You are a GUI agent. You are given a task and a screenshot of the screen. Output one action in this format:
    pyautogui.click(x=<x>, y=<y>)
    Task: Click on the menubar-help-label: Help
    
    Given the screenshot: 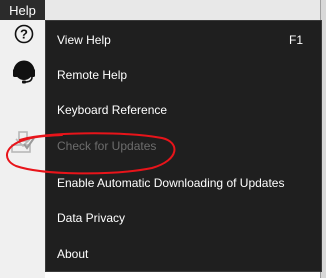 What is the action you would take?
    pyautogui.click(x=22, y=10)
    